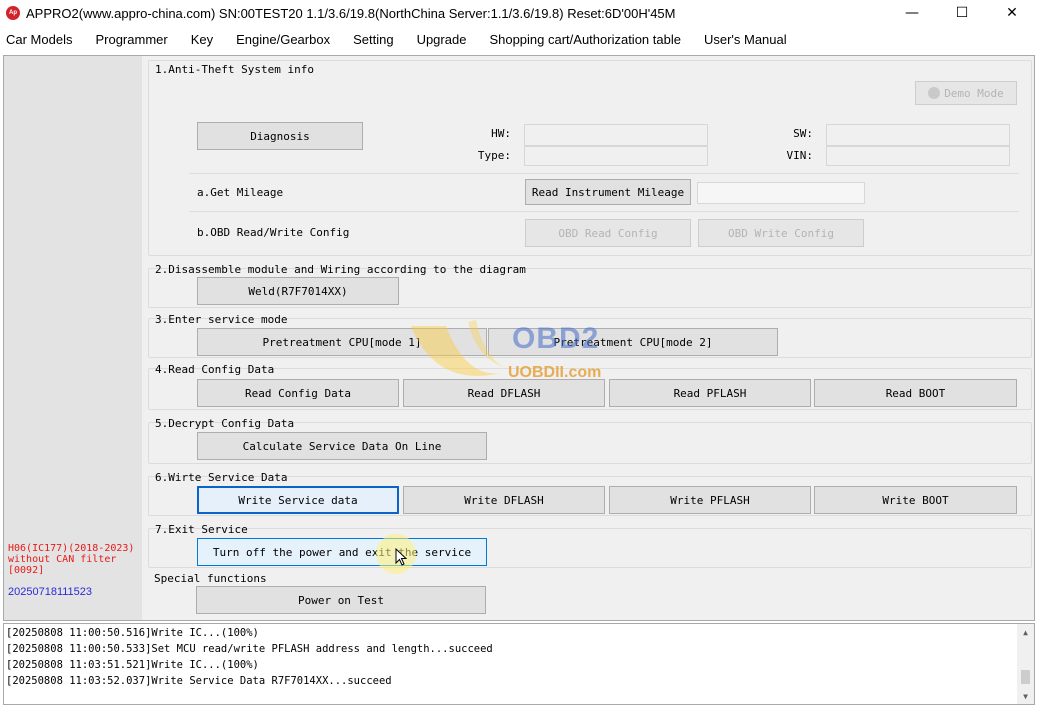  Describe the element at coordinates (234, 69) in the screenshot. I see `section-title: 1.Anti-Theft System info` at that location.